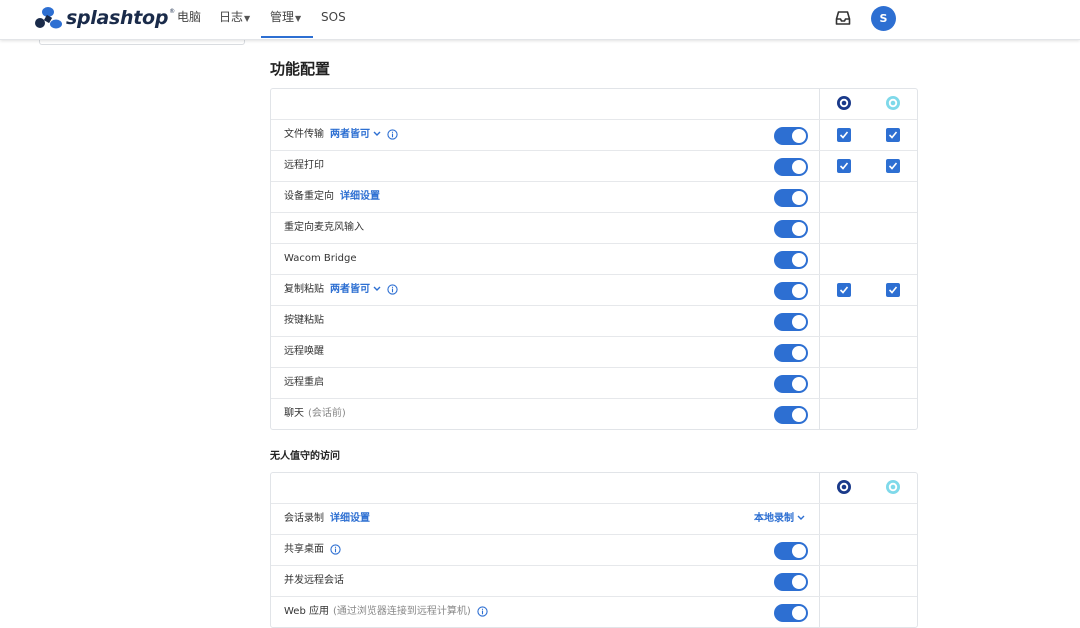 The height and width of the screenshot is (628, 1080). Describe the element at coordinates (294, 413) in the screenshot. I see `feature-label: 聊天` at that location.